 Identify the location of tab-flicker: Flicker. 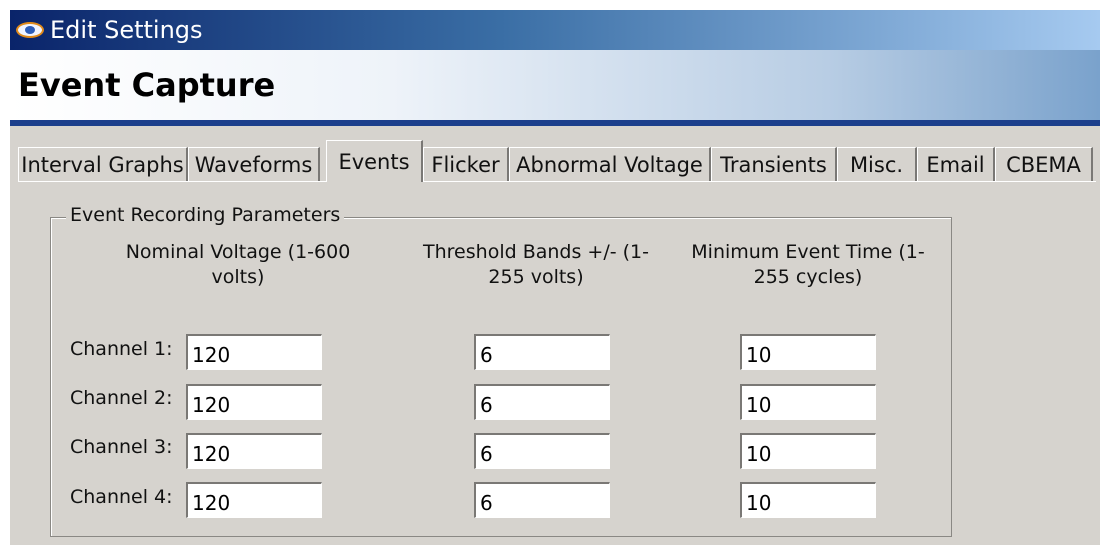
(466, 164).